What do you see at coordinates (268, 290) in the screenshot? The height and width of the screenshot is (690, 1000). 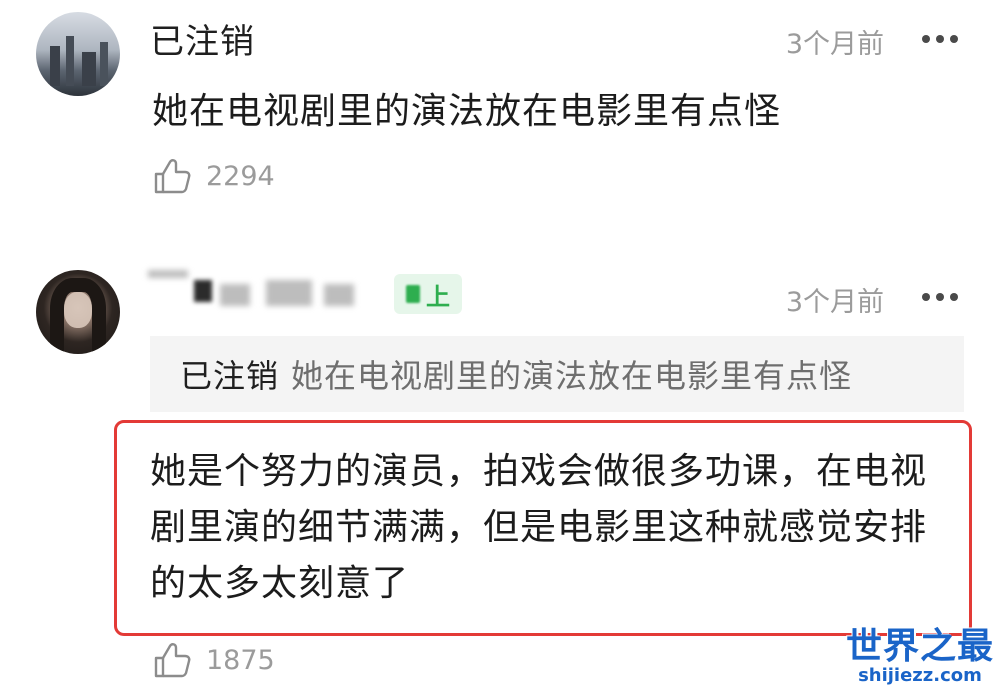 I see `comment-username-blurred` at bounding box center [268, 290].